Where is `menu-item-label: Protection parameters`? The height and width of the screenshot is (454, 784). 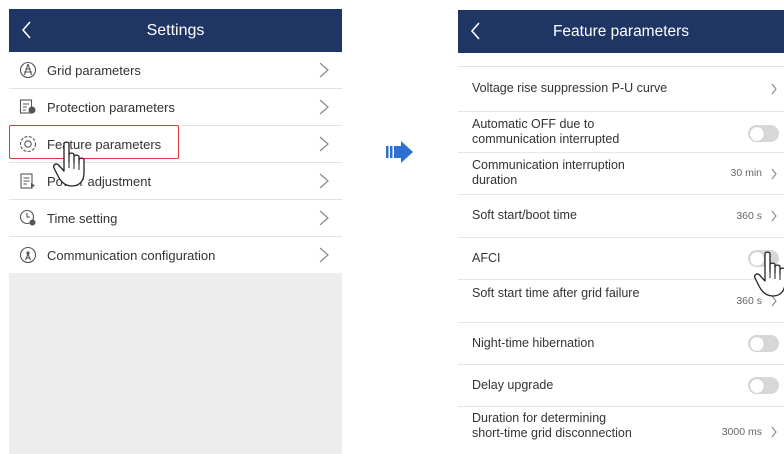
menu-item-label: Protection parameters is located at coordinates (111, 107).